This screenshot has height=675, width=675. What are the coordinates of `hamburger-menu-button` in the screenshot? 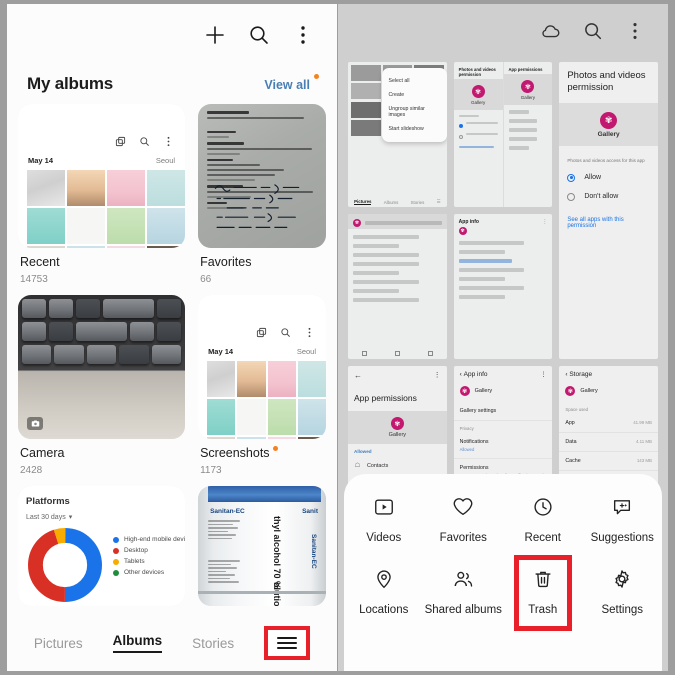 It's located at (287, 643).